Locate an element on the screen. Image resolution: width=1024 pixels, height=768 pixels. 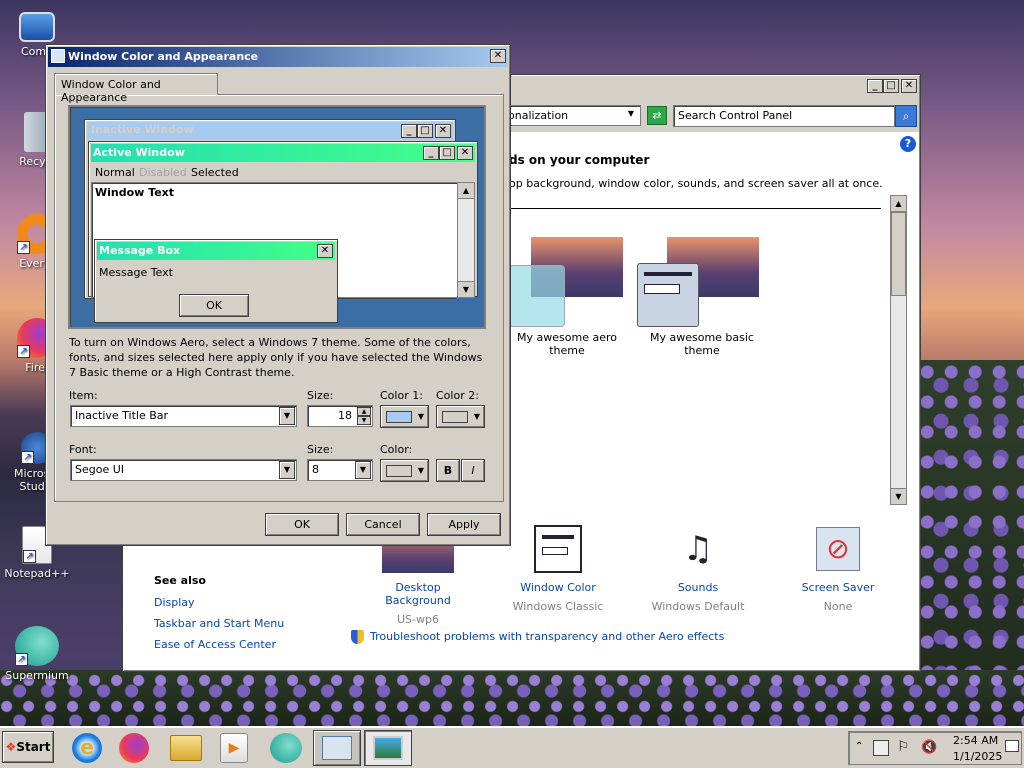
desktop-icon-supermium: ↗ Supermium is located at coordinates (37, 654).